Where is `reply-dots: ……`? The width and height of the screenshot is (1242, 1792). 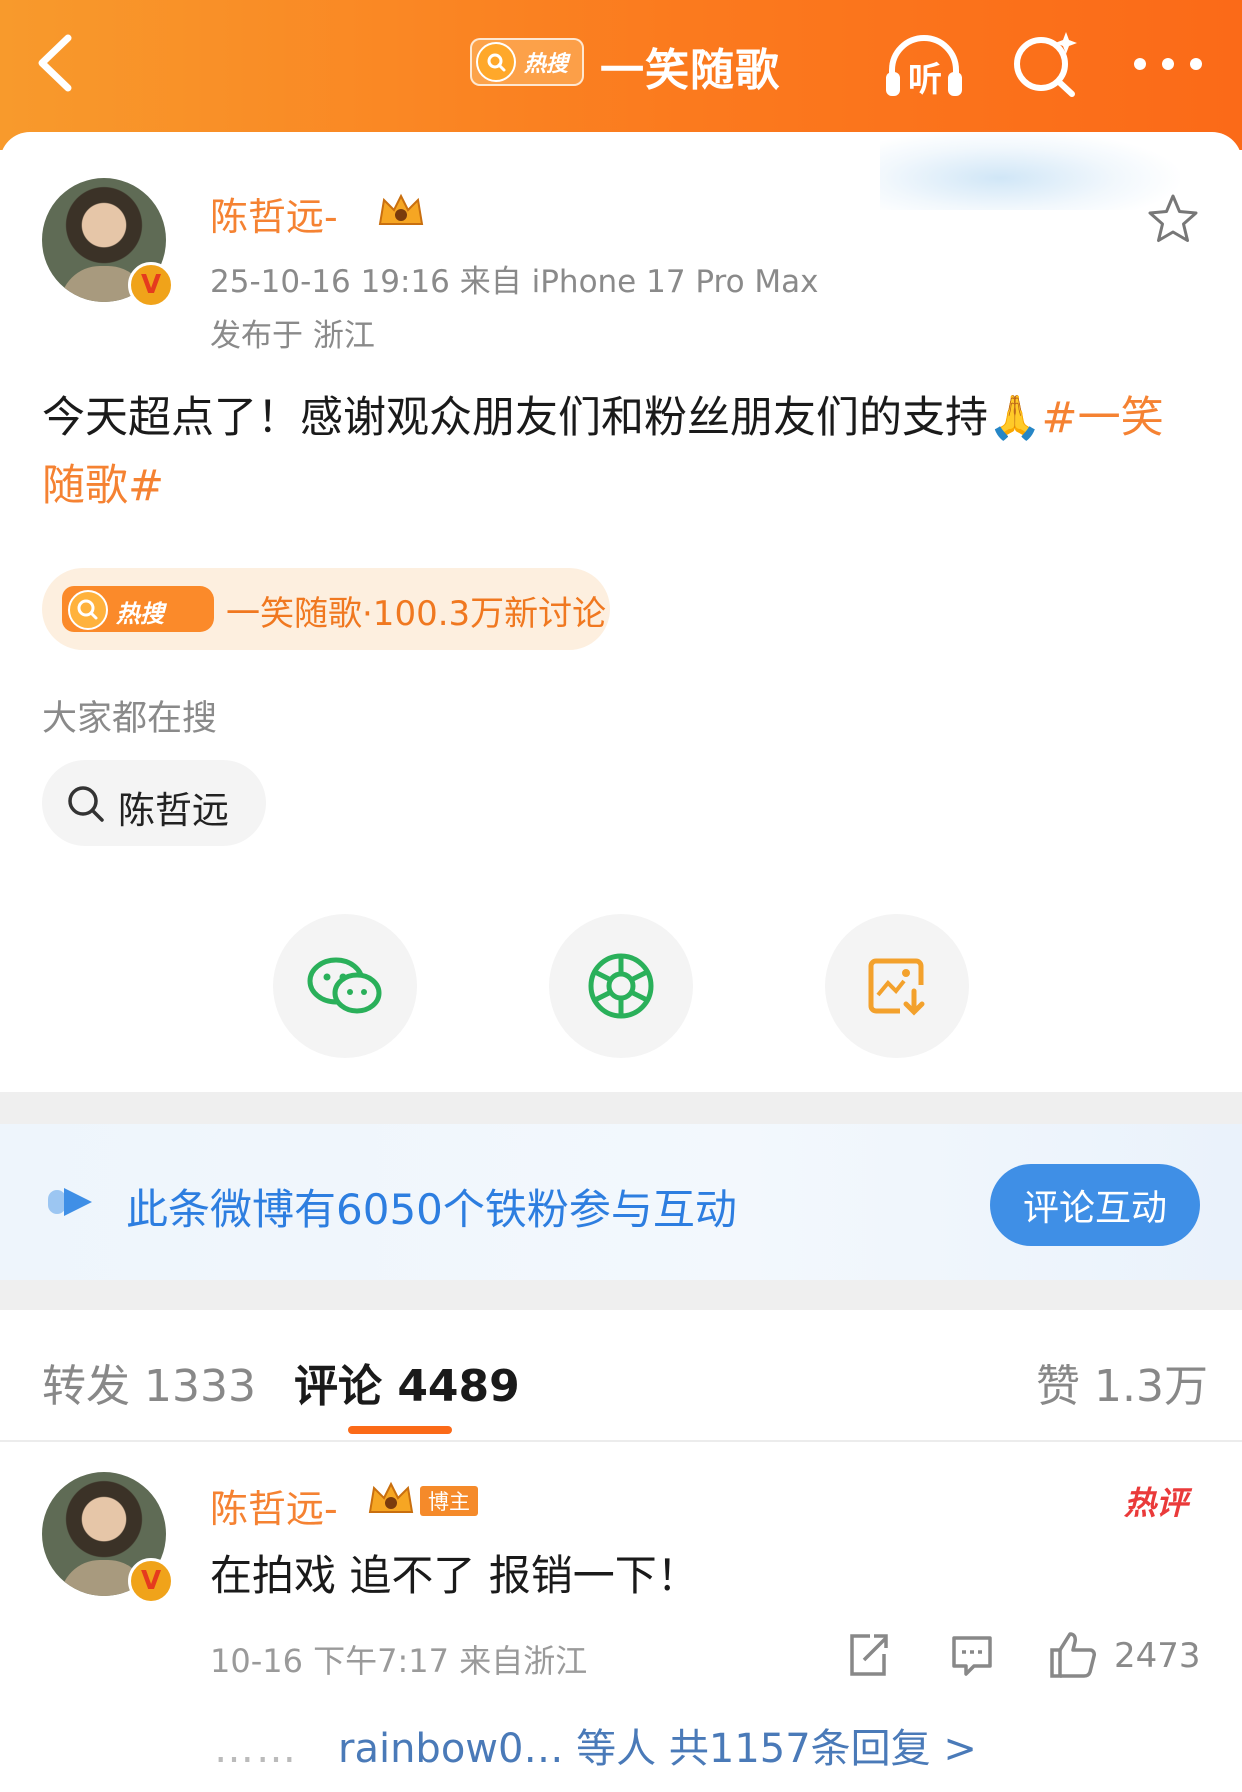
reply-dots: …… is located at coordinates (256, 1749).